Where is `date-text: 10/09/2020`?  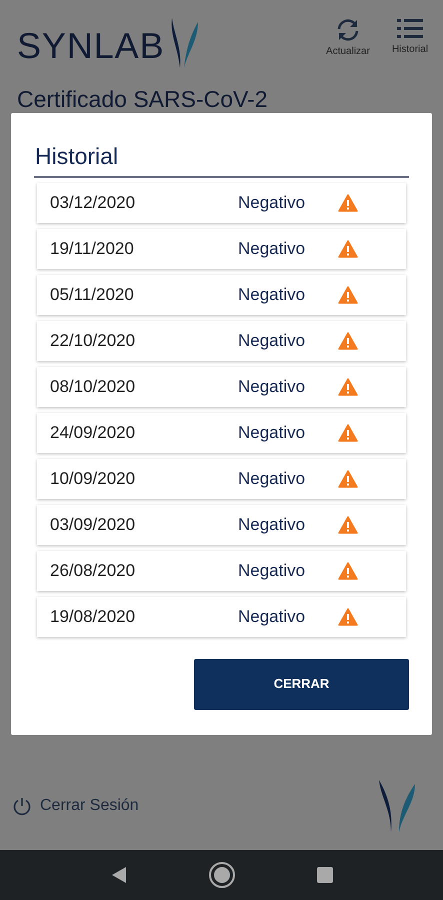 date-text: 10/09/2020 is located at coordinates (93, 479).